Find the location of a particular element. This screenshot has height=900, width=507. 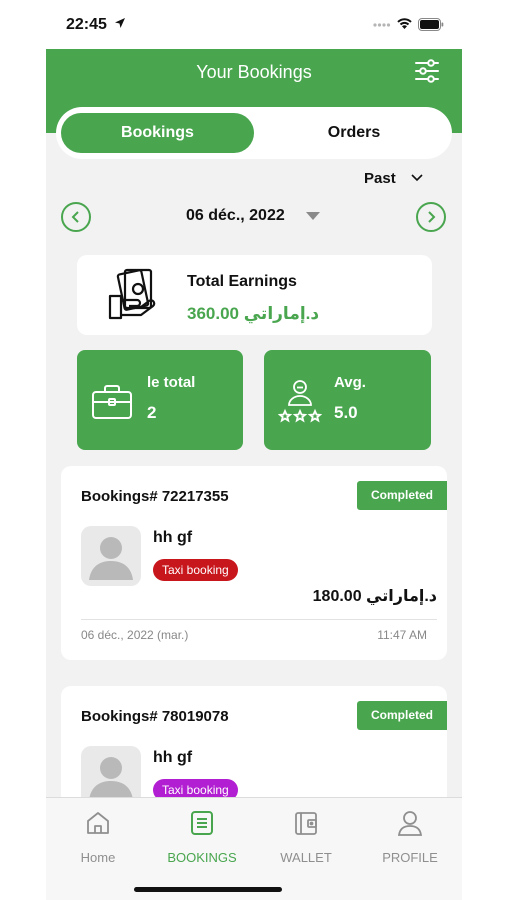

bottom-tab-bar: Home BOOKINGS WALLET PROFILE is located at coordinates (254, 848).